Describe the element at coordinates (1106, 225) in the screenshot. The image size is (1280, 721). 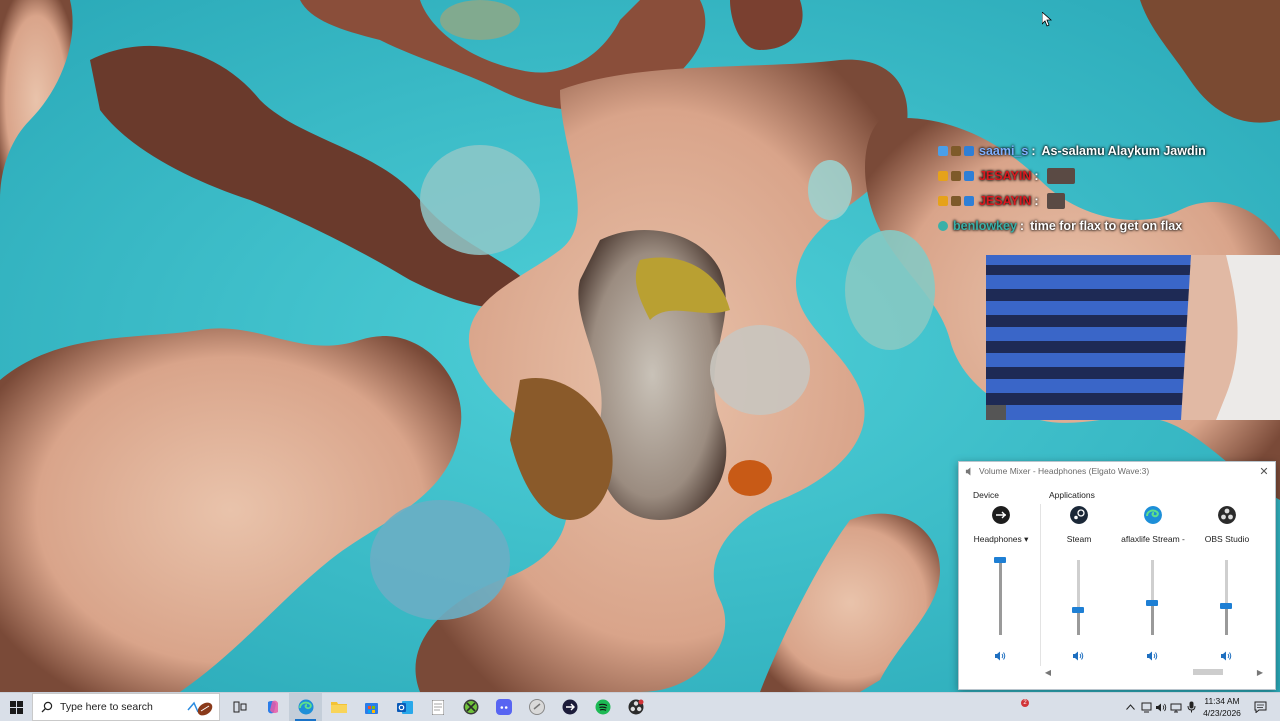
I see `chat-text: time for flax to get on flax` at that location.